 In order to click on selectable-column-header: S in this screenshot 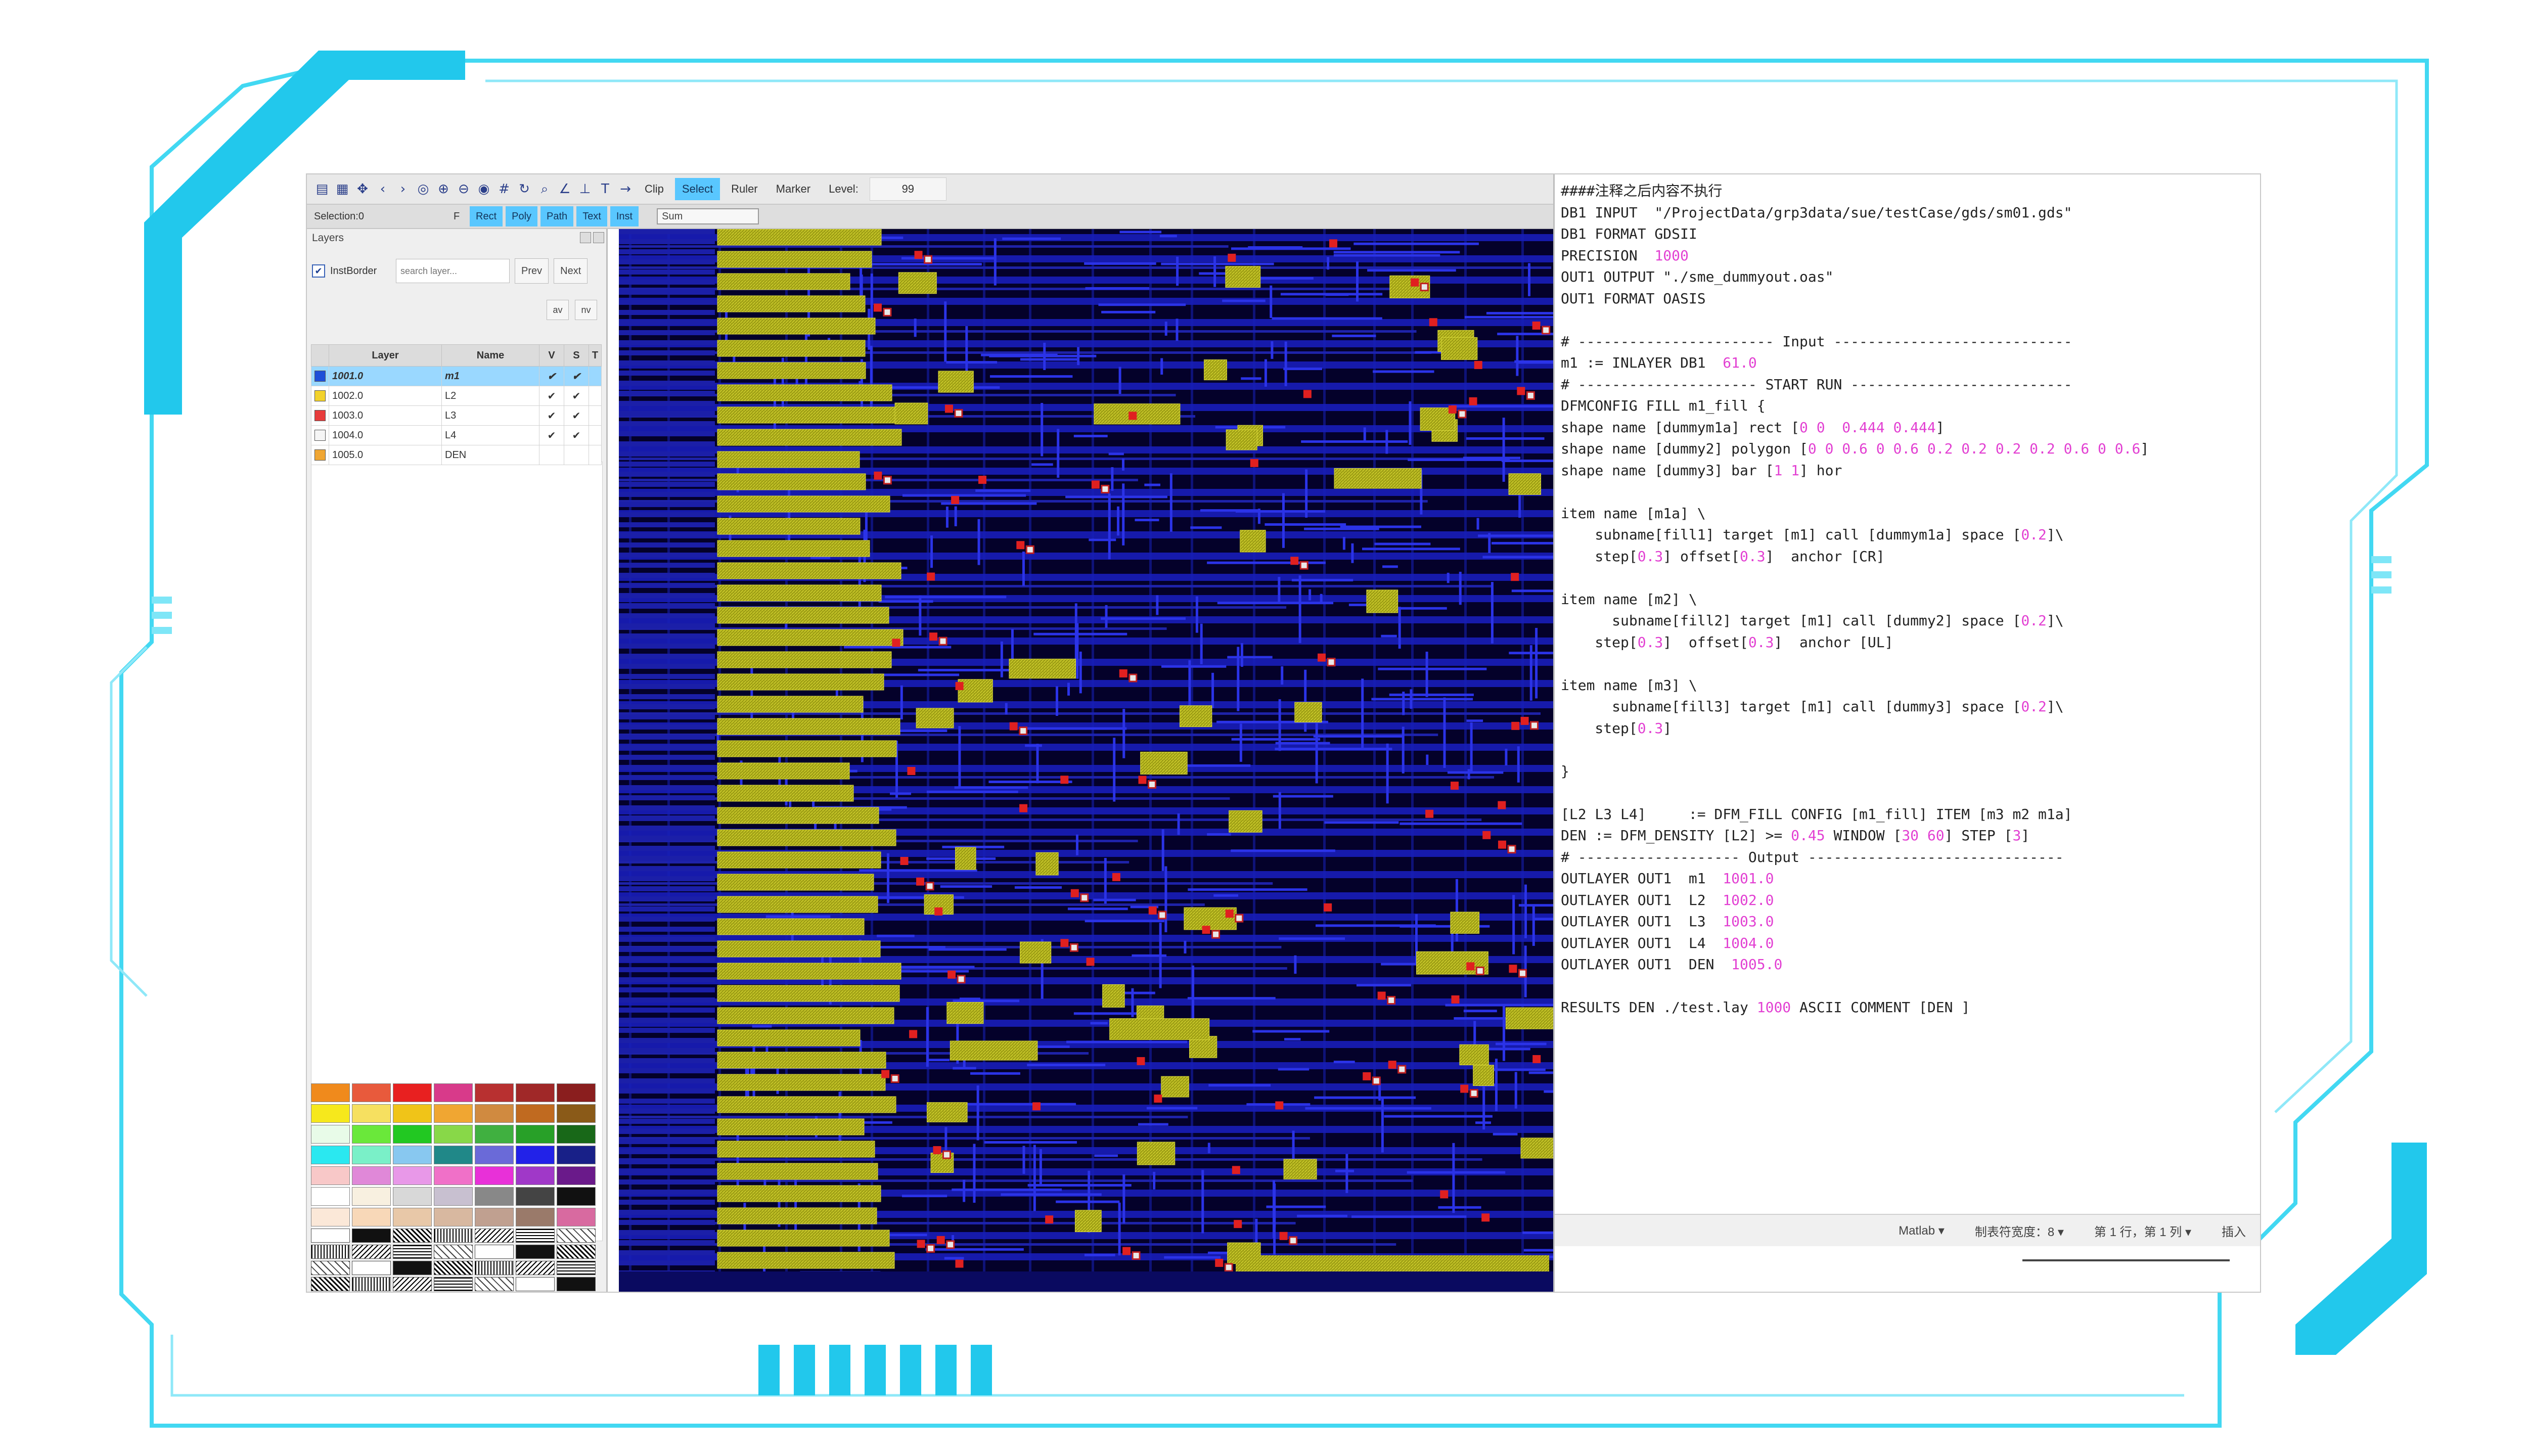, I will do `click(576, 355)`.